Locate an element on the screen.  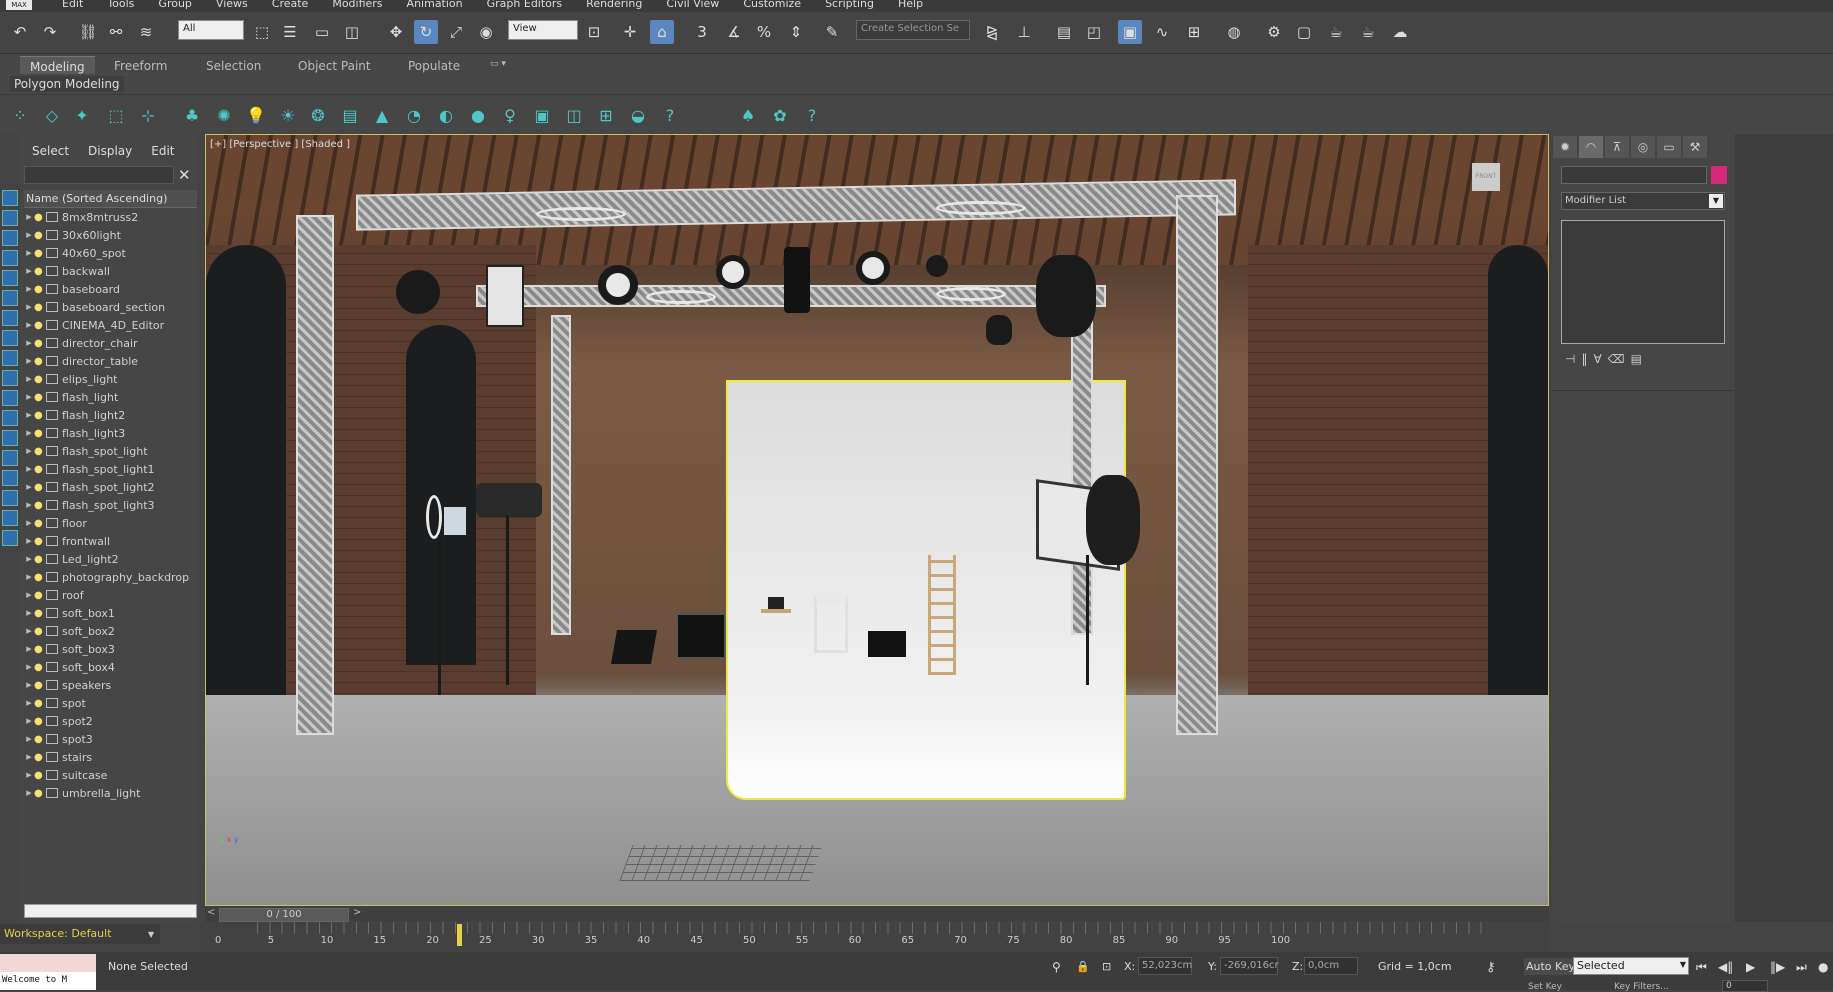
edge-mode-icon: ◇ is located at coordinates (52, 115).